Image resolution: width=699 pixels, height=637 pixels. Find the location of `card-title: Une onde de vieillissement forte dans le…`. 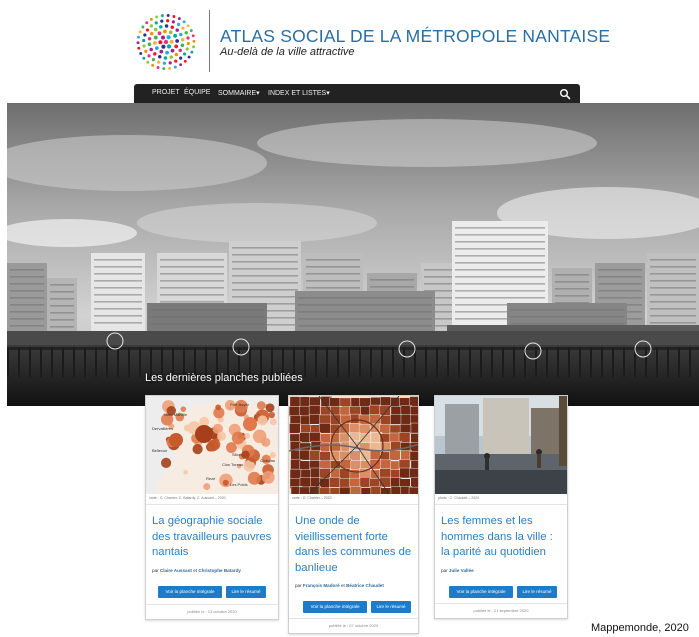

card-title: Une onde de vieillissement forte dans le… is located at coordinates (354, 545).